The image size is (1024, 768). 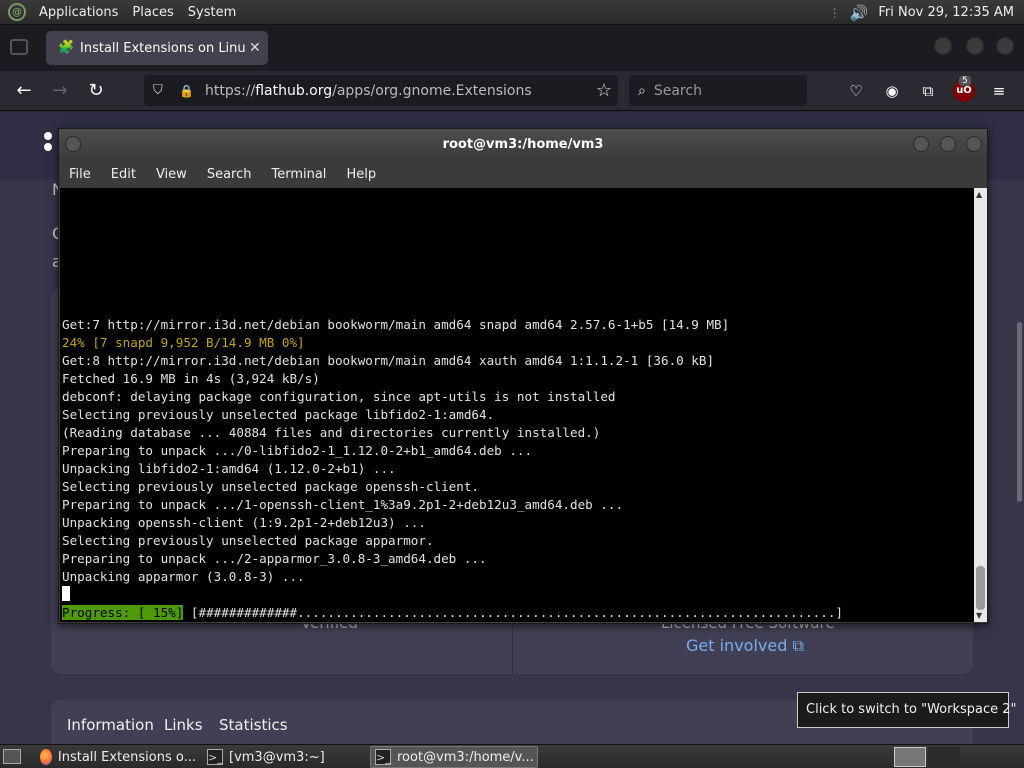 I want to click on get-involved-text: Get involved, so click(x=737, y=645).